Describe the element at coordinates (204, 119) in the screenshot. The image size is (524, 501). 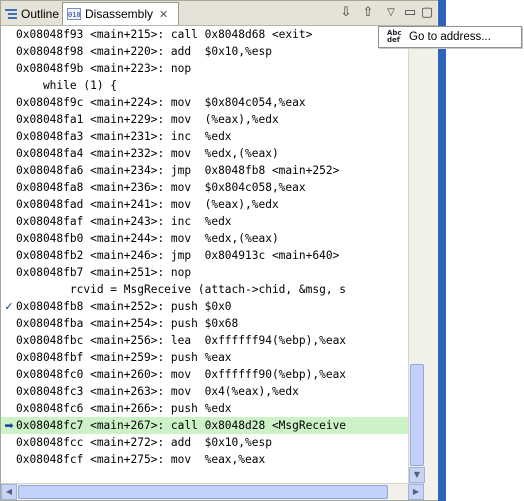
I see `code-line: 0x08048fa1 <main+229>: mov (%eax),%edx` at that location.